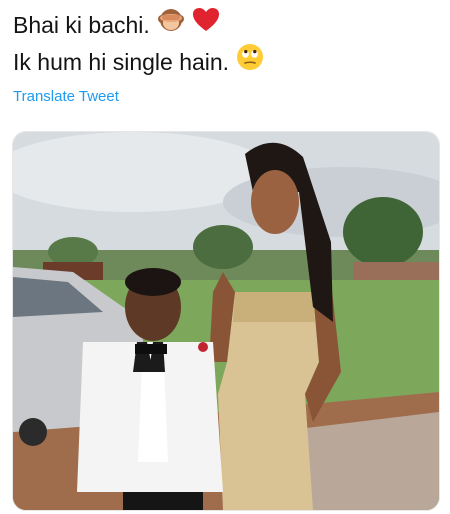 Image resolution: width=450 pixels, height=514 pixels. I want to click on tweet-line-2: Ik hum hi single hain., so click(223, 61).